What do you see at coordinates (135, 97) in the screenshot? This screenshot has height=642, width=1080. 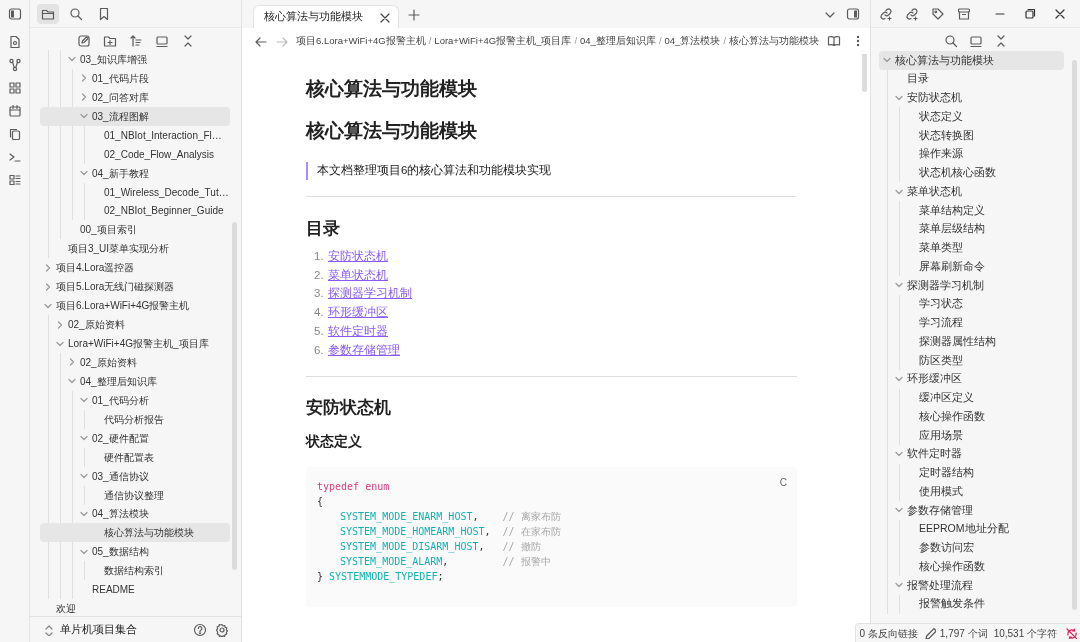 I see `file-tree-item: 02_问答对库` at bounding box center [135, 97].